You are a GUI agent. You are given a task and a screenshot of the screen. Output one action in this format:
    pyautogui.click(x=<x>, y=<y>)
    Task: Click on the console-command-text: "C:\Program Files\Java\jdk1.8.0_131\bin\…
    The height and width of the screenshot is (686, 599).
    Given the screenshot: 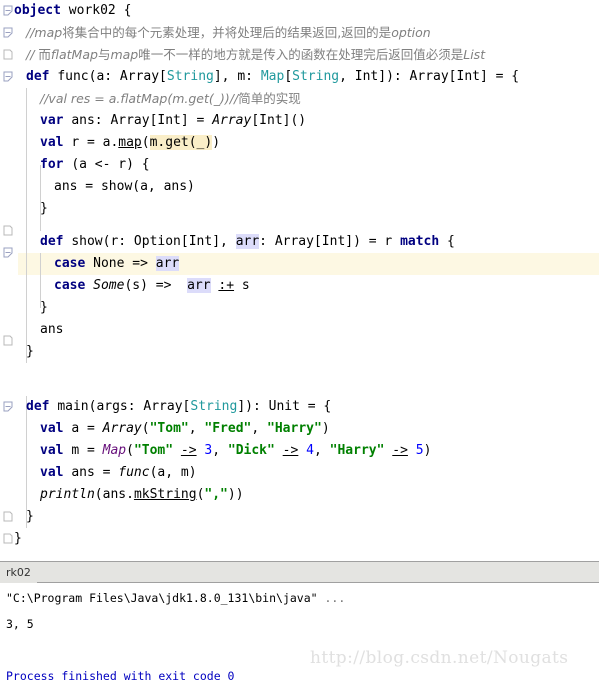 What is the action you would take?
    pyautogui.click(x=165, y=598)
    